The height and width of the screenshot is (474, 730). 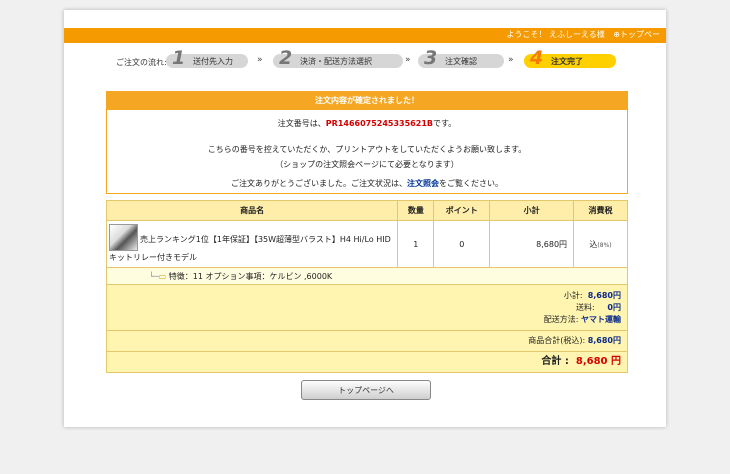 I want to click on step-2-label: 決済・配送方法選択, so click(x=336, y=61).